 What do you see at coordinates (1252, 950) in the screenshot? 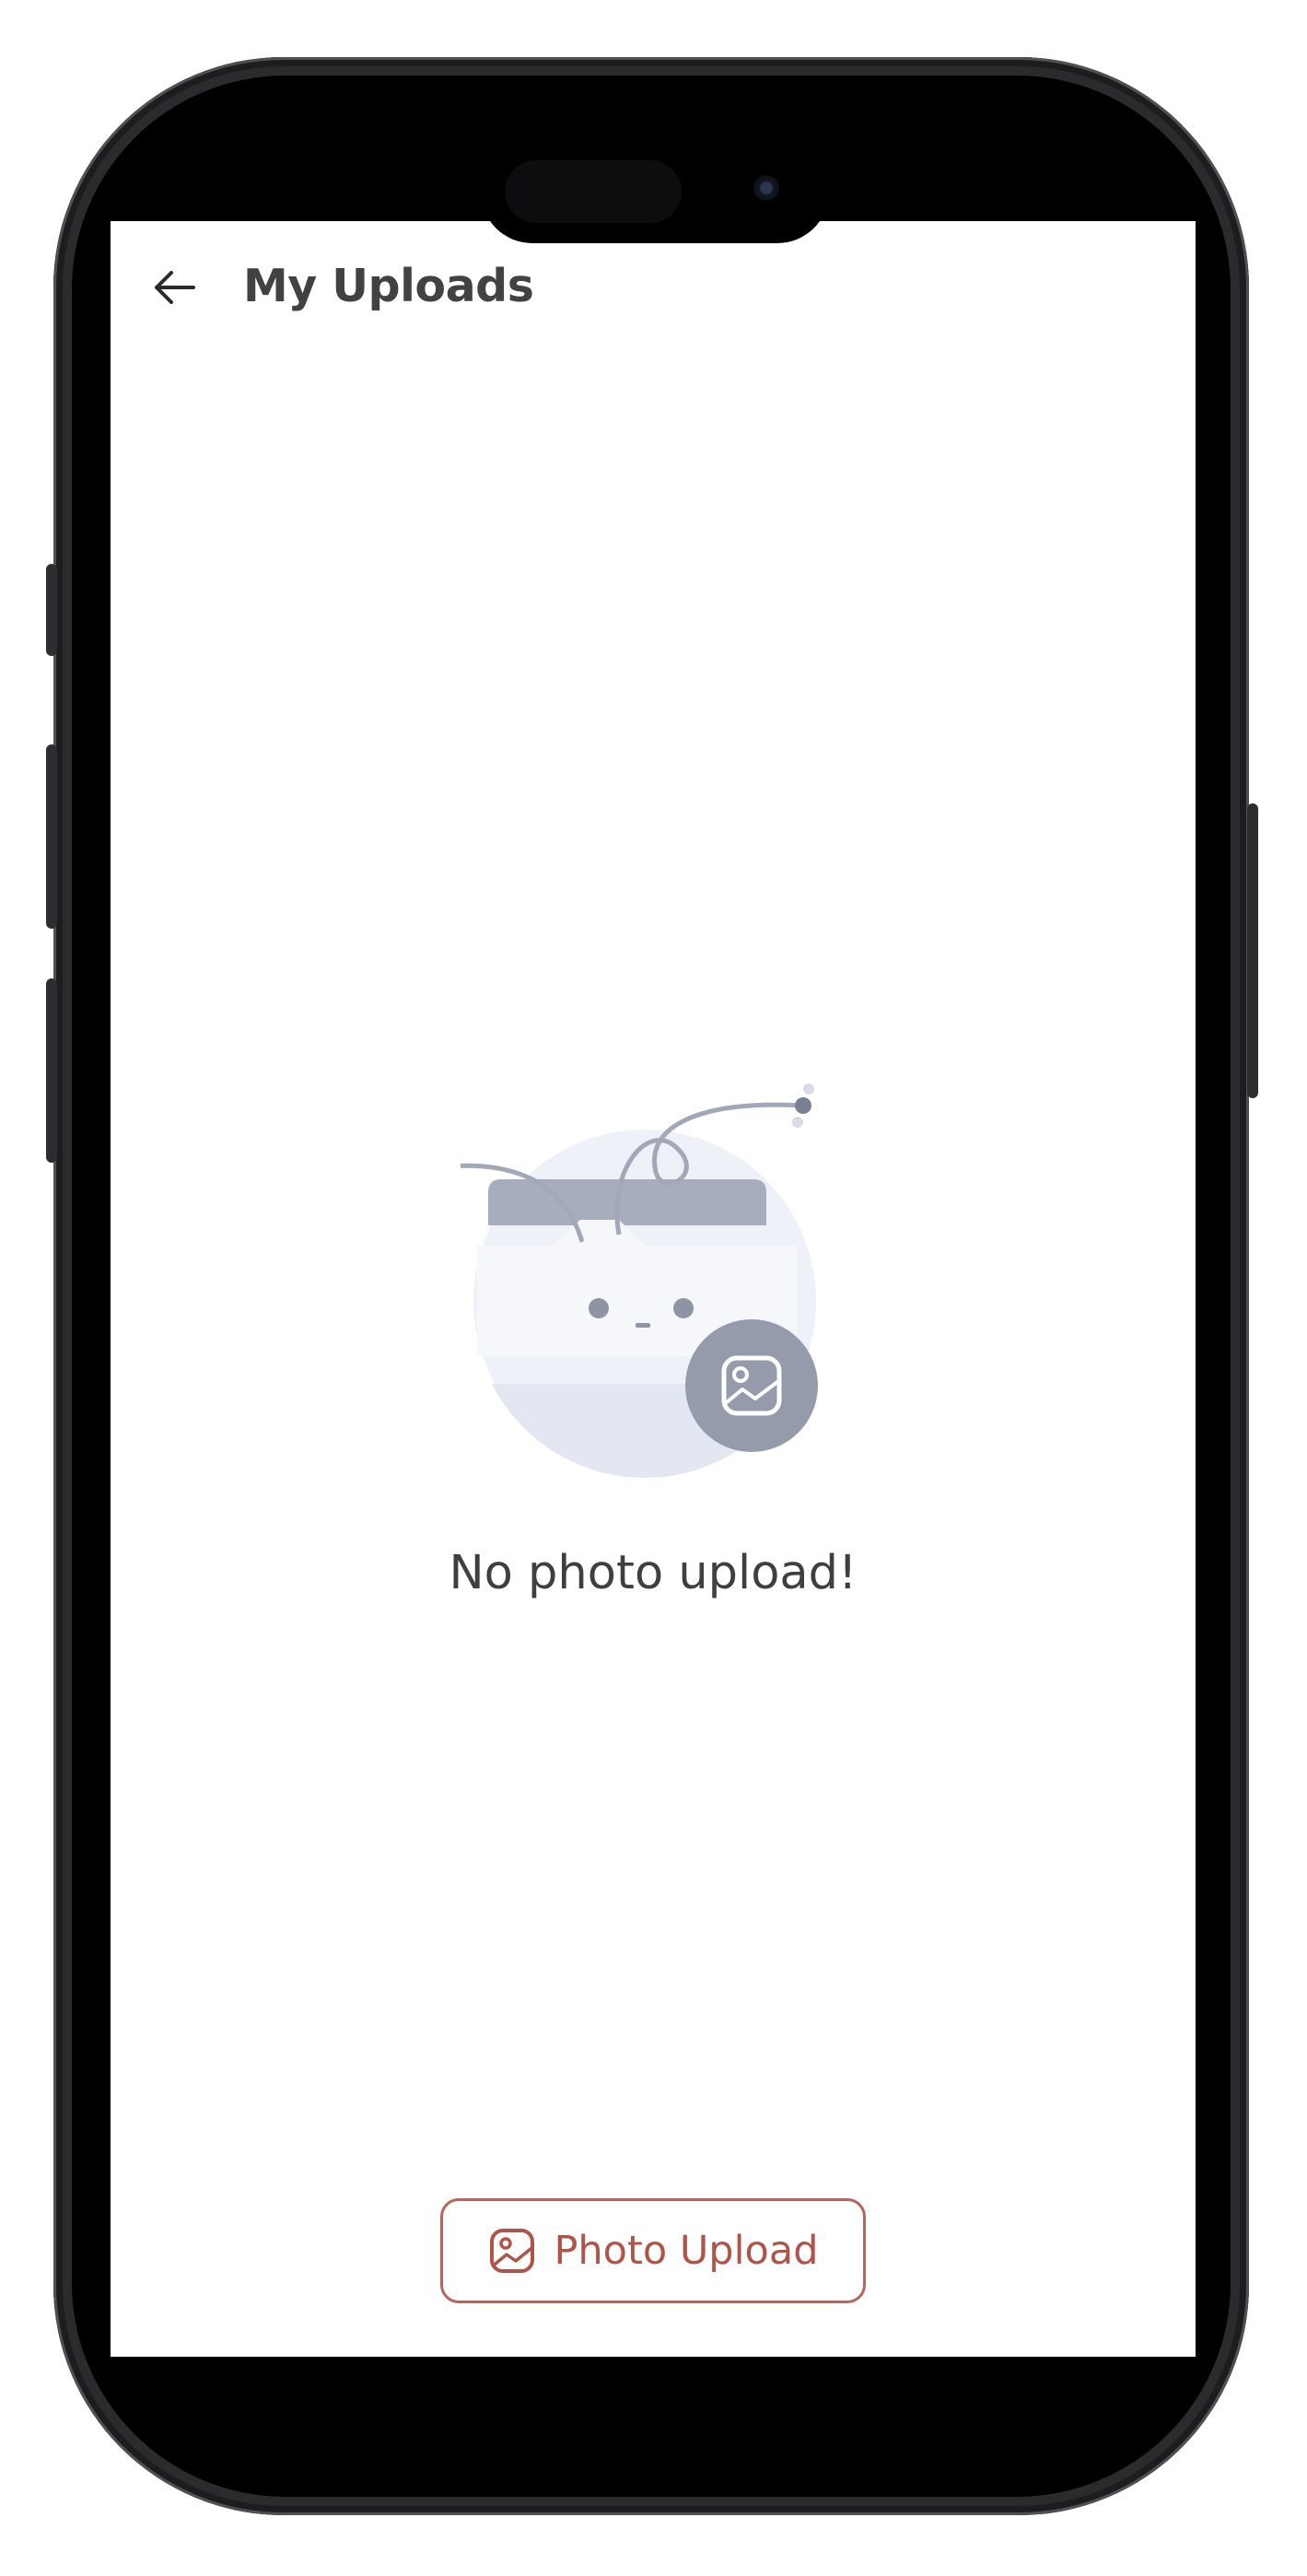
I see `power-button` at bounding box center [1252, 950].